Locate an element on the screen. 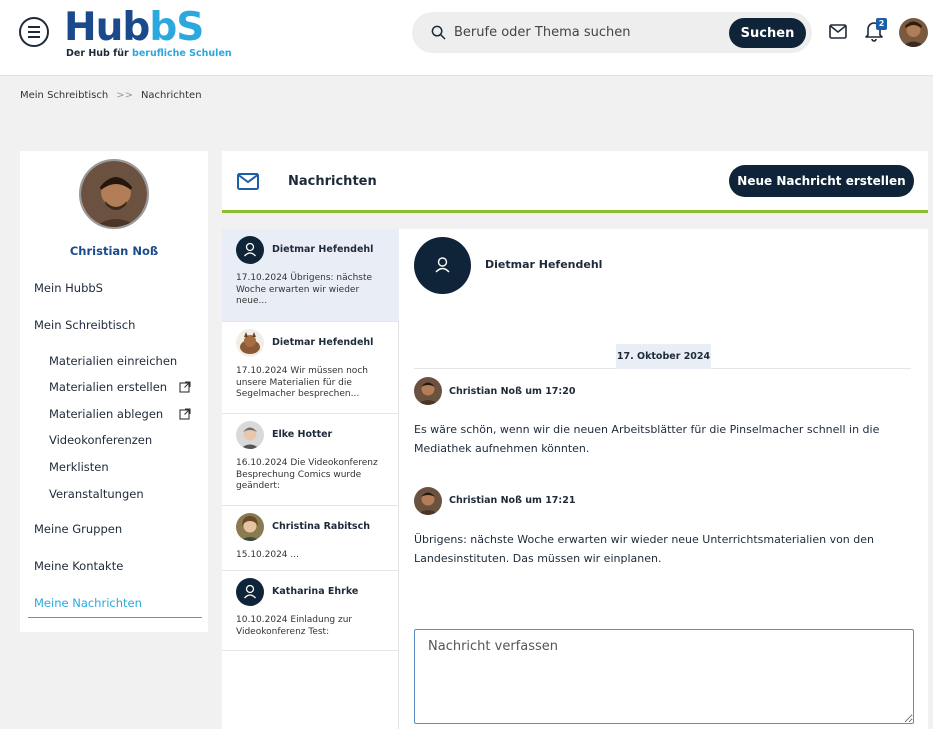 The width and height of the screenshot is (933, 729). message-sender: Christian Noß um 17:20 is located at coordinates (512, 391).